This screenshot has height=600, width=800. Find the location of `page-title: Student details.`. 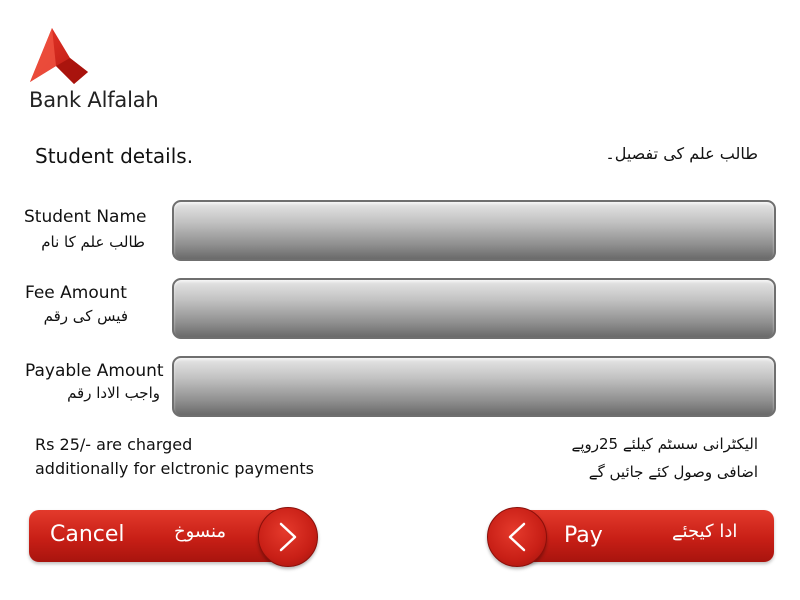

page-title: Student details. is located at coordinates (114, 156).